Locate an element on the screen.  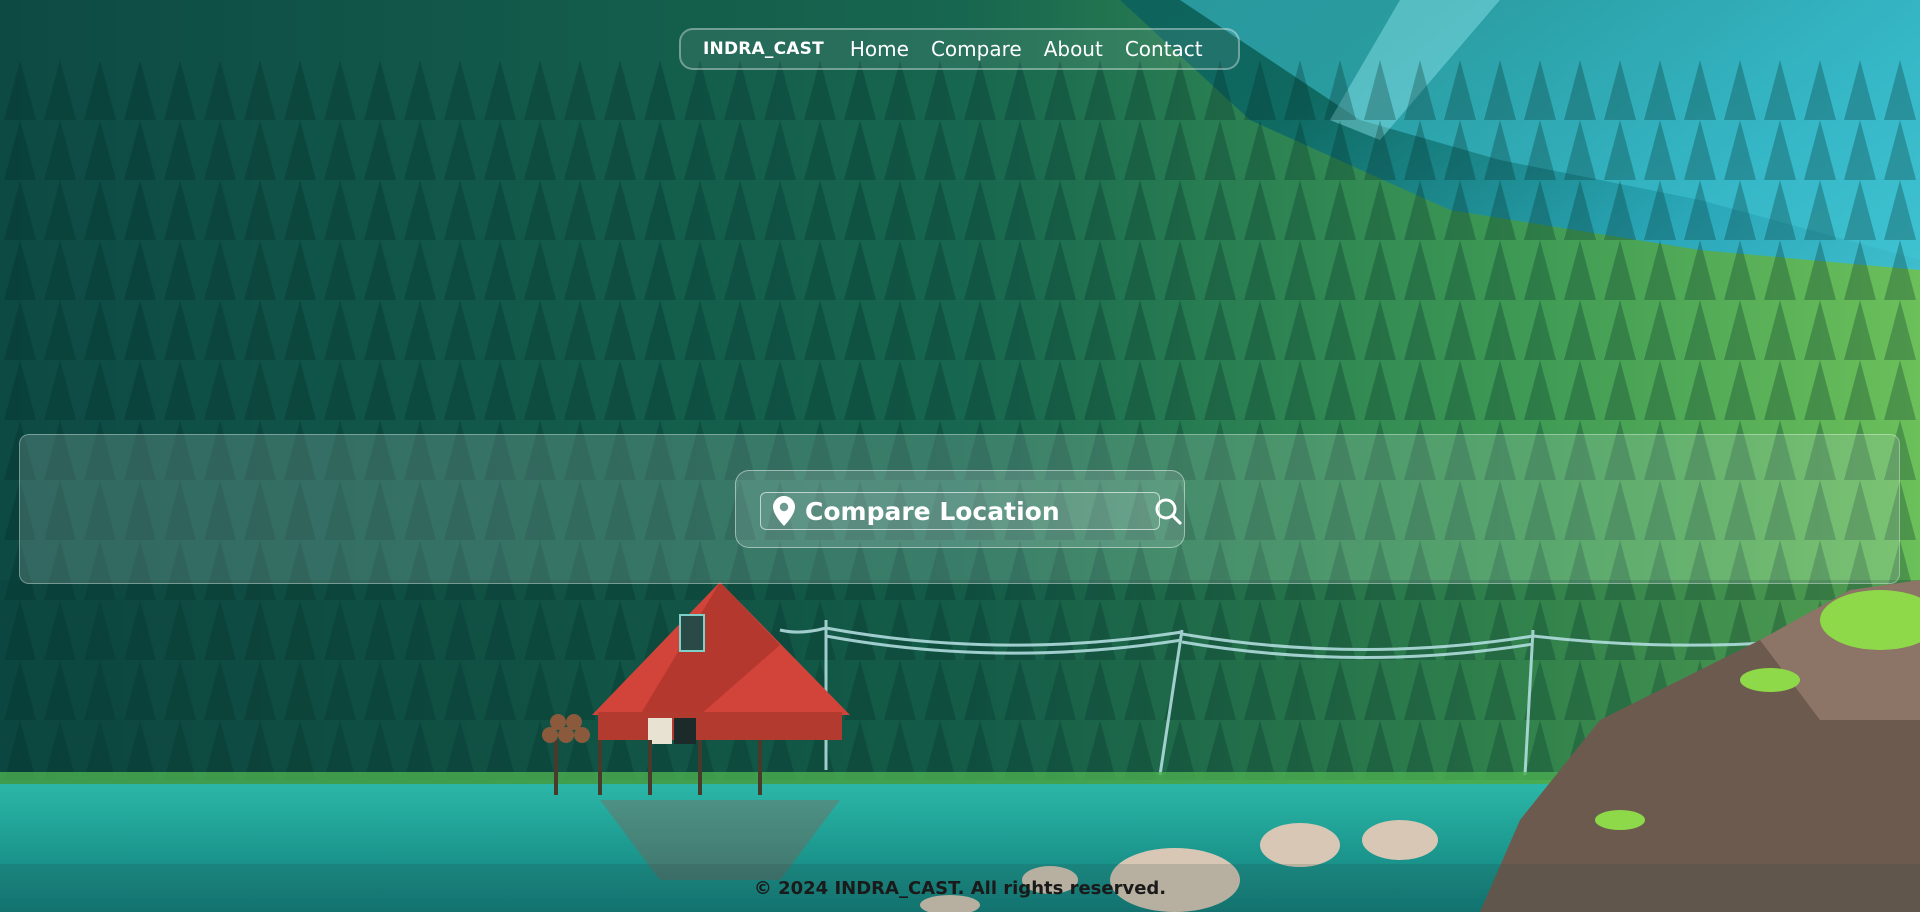
nav-link-home: Home is located at coordinates (879, 49).